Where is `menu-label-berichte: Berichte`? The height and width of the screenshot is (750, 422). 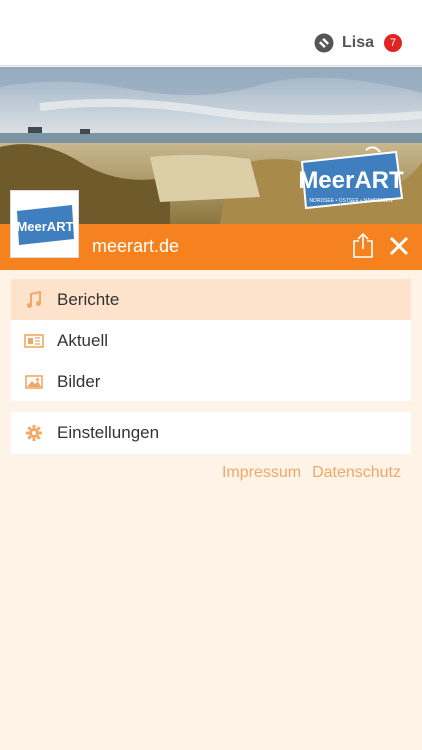 menu-label-berichte: Berichte is located at coordinates (88, 299).